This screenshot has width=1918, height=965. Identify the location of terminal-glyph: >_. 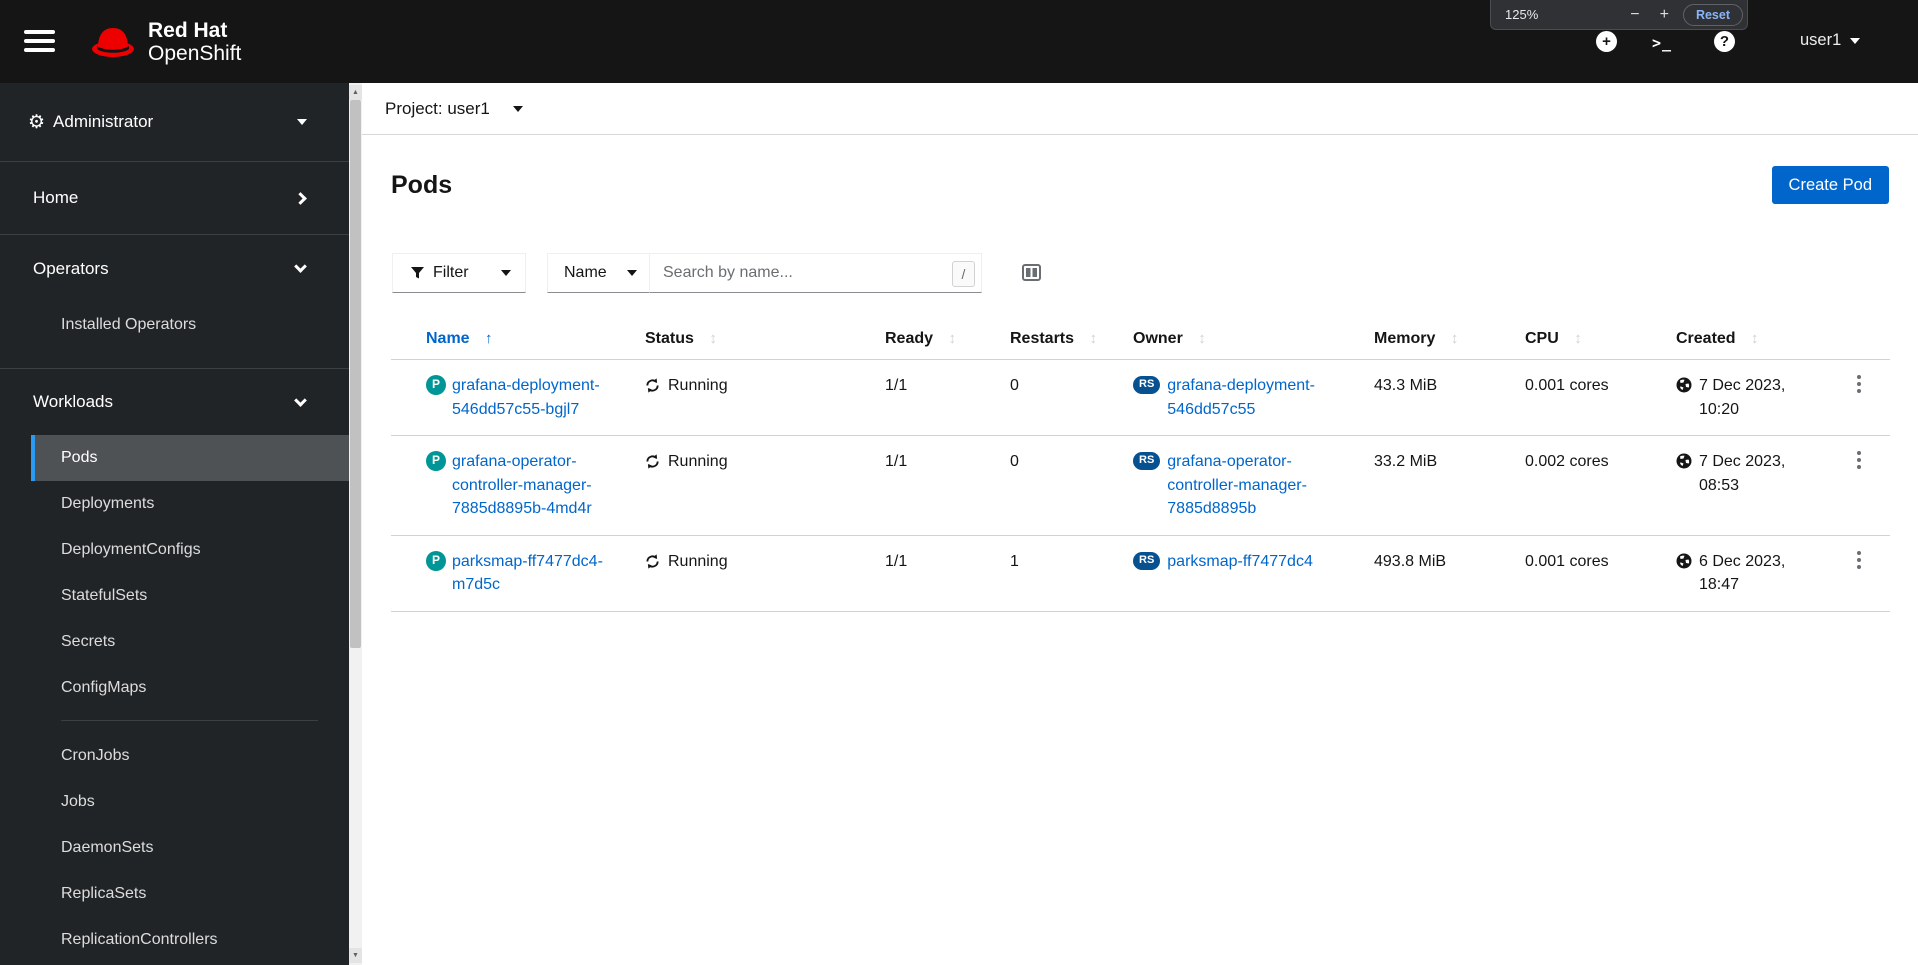
(1662, 43).